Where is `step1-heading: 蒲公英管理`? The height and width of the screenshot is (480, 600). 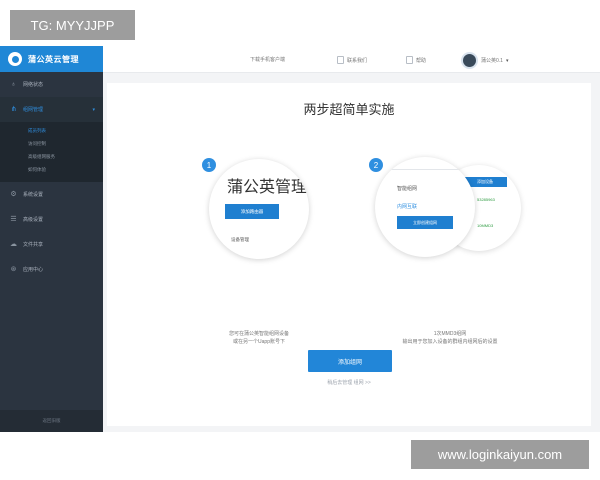 step1-heading: 蒲公英管理 is located at coordinates (267, 187).